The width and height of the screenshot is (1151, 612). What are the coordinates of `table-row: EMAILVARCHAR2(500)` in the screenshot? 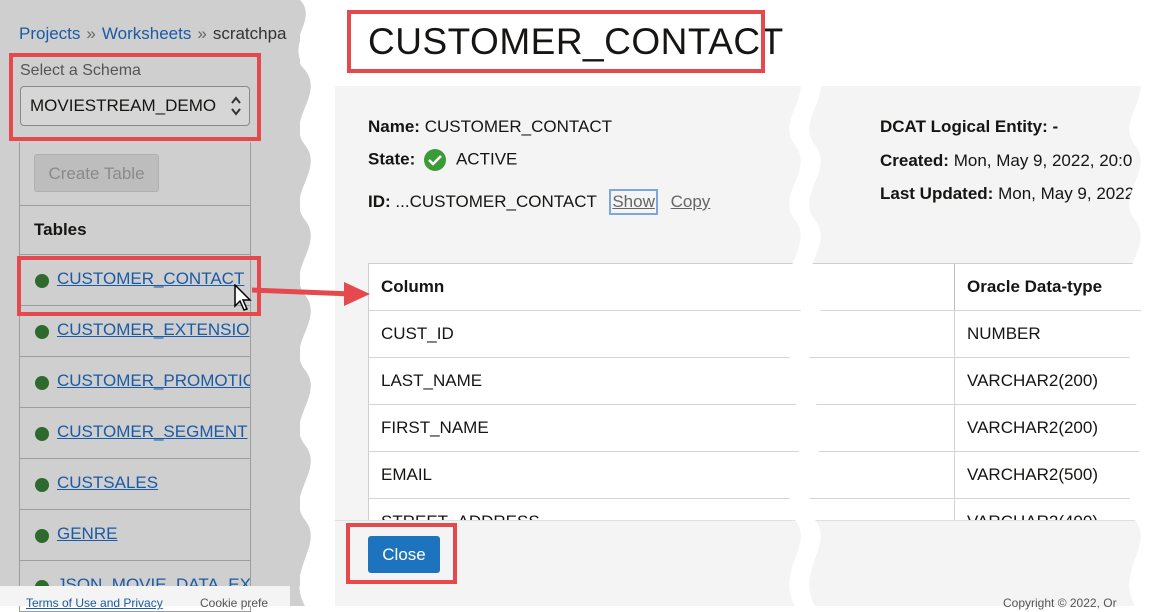 It's located at (760, 475).